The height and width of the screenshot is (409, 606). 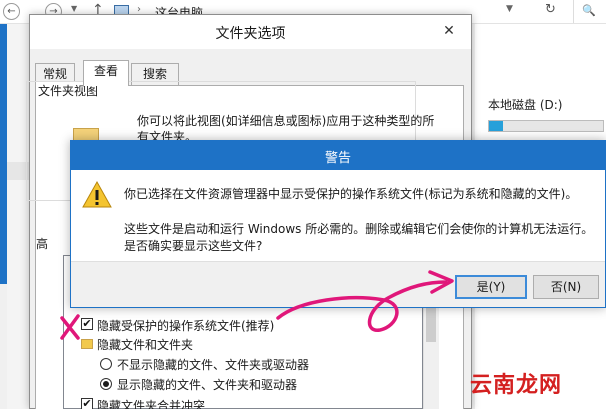 I want to click on hide-merge-conflicts-checkbox: ✔, so click(x=87, y=403).